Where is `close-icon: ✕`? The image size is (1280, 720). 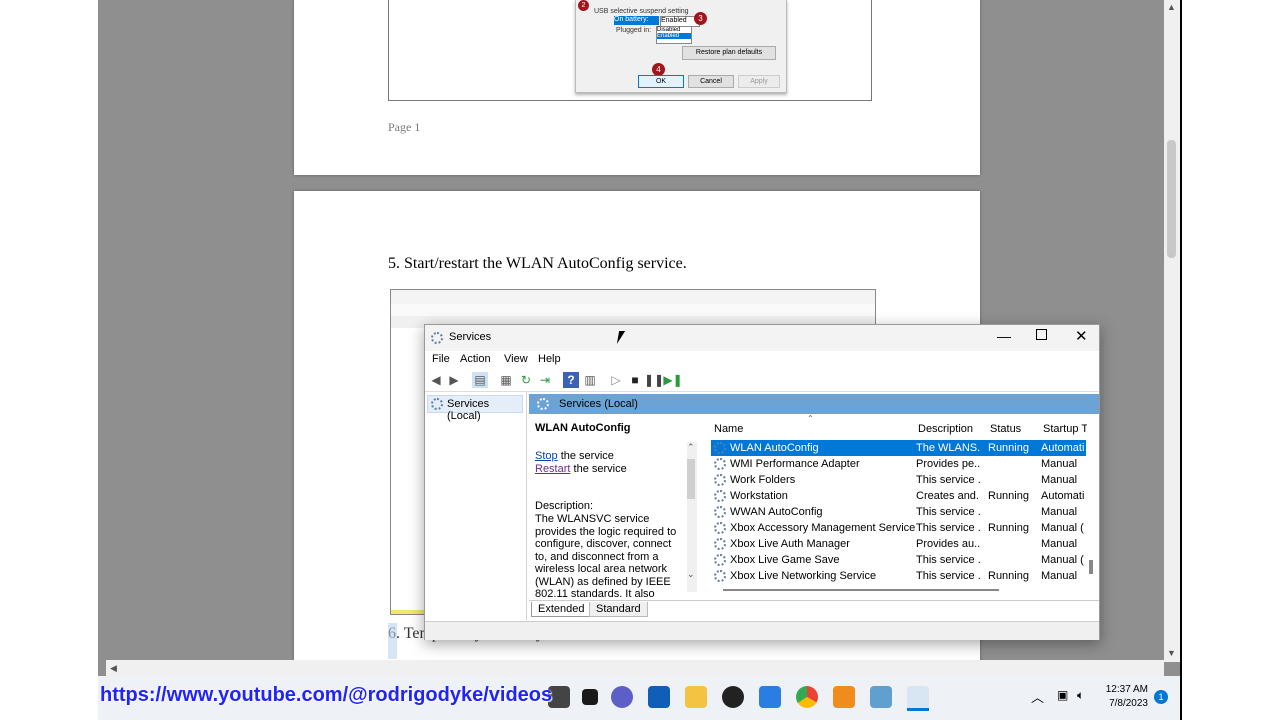
close-icon: ✕ is located at coordinates (1081, 336).